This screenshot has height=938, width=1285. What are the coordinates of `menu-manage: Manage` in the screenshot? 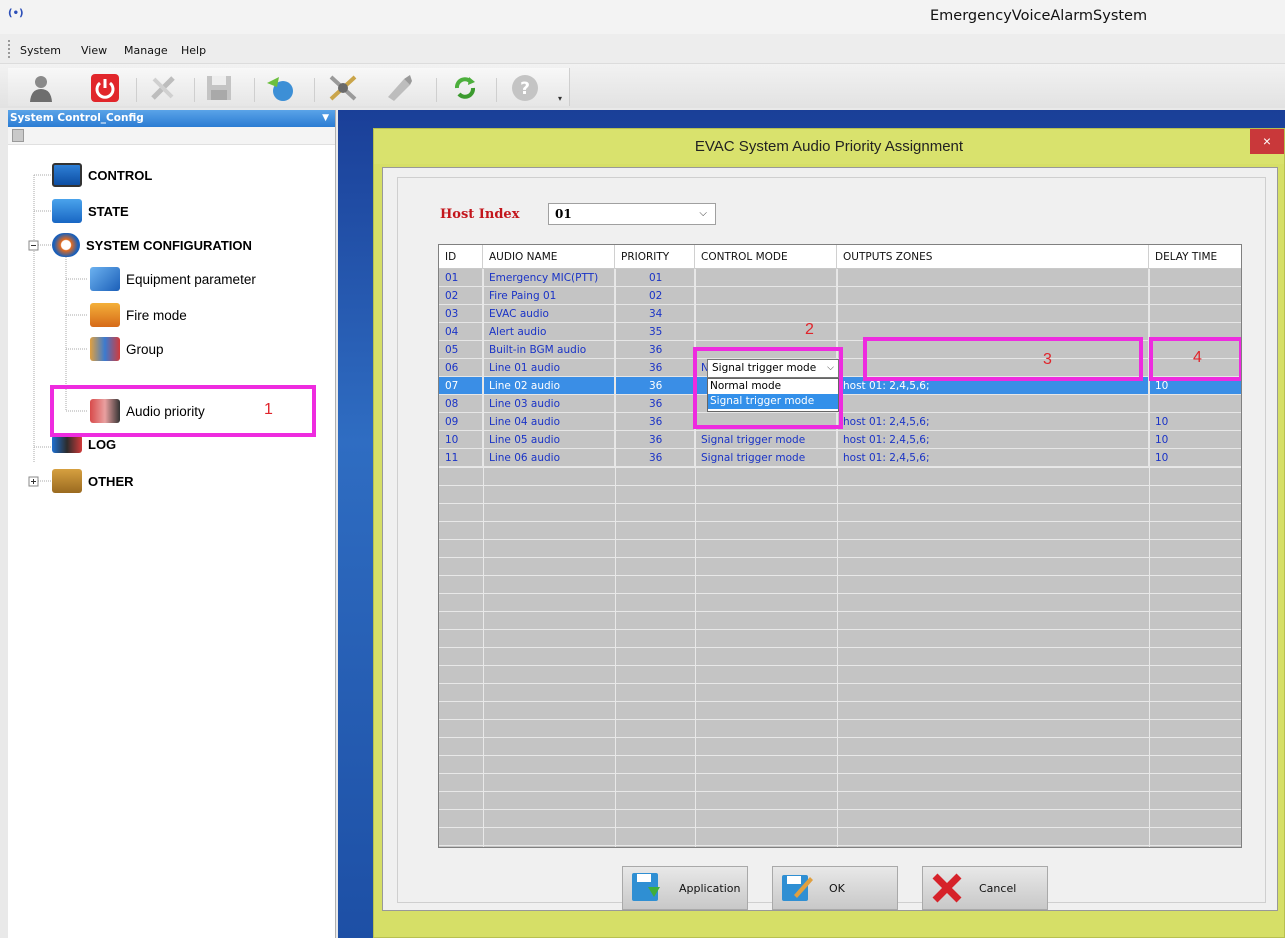 It's located at (146, 50).